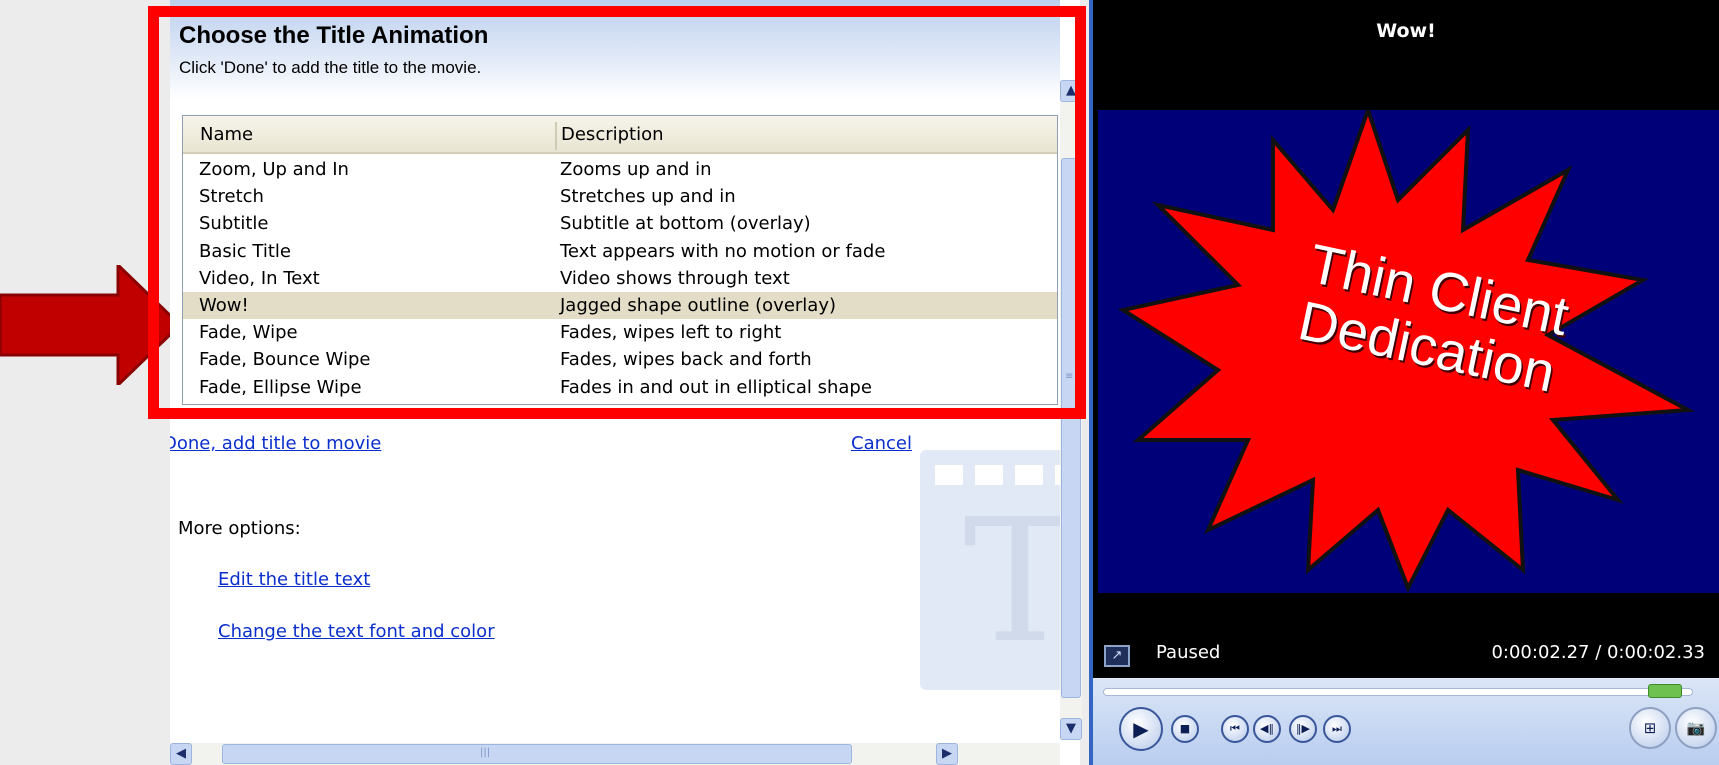  What do you see at coordinates (294, 579) in the screenshot?
I see `edit-title-text-link: Edit the title text` at bounding box center [294, 579].